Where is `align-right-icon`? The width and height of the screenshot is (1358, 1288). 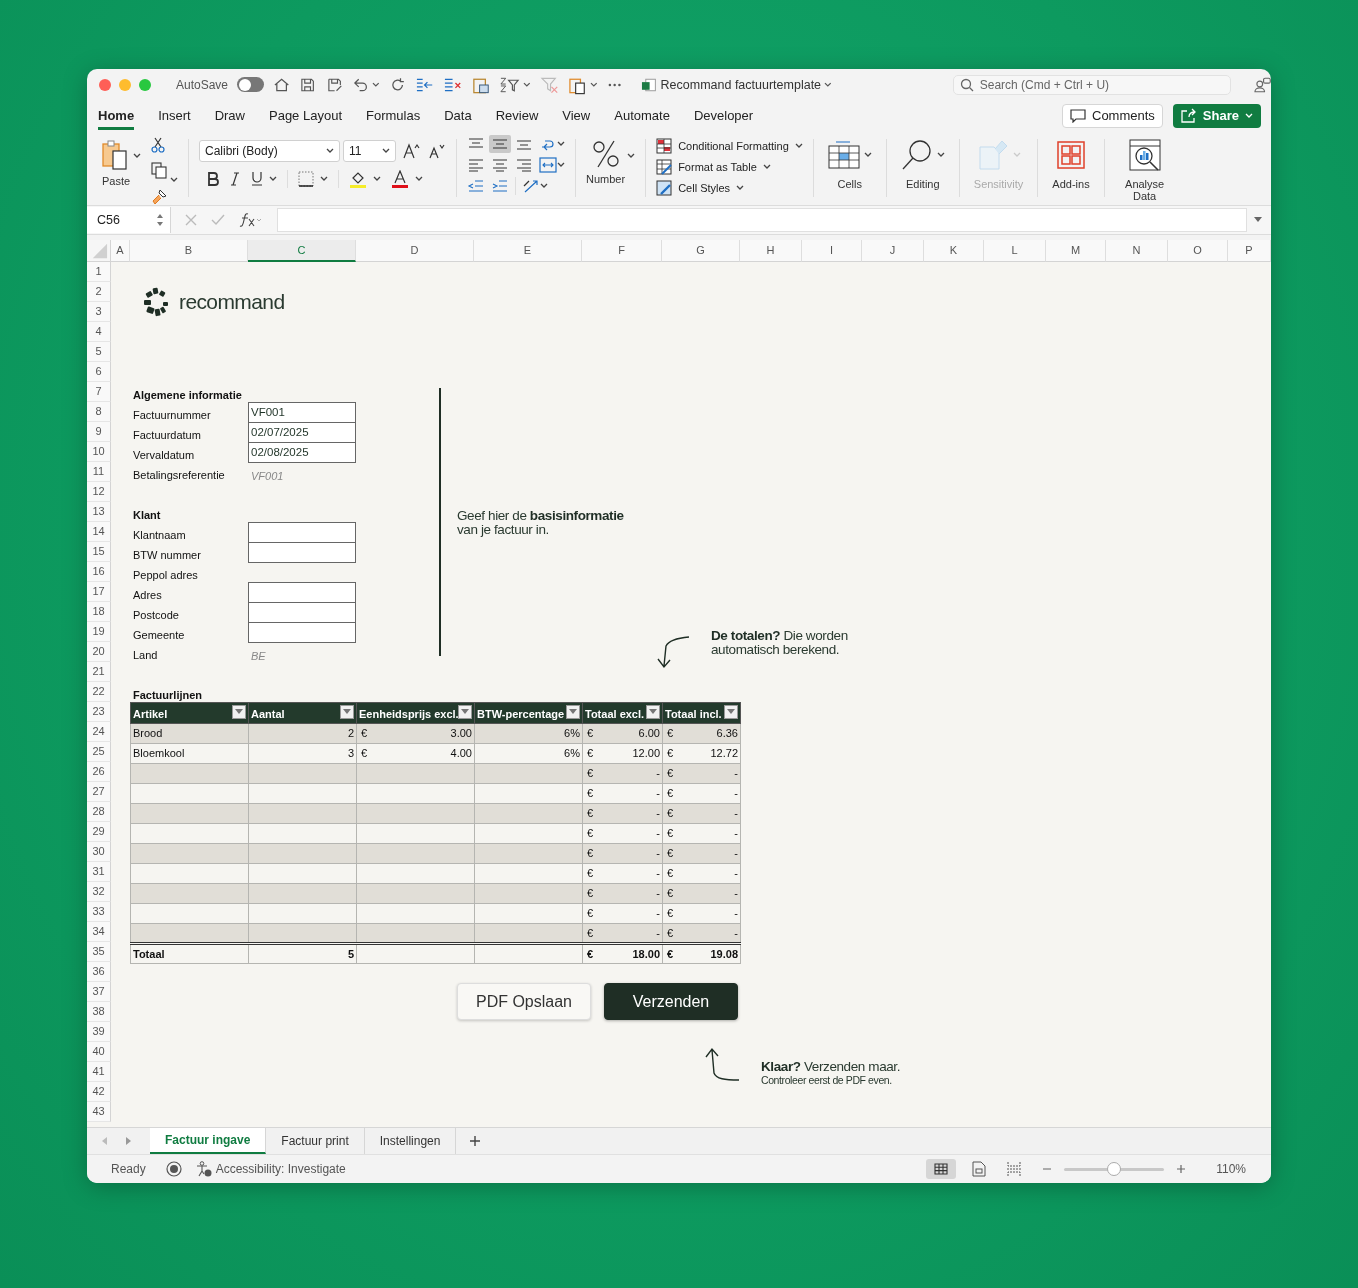 align-right-icon is located at coordinates (524, 164).